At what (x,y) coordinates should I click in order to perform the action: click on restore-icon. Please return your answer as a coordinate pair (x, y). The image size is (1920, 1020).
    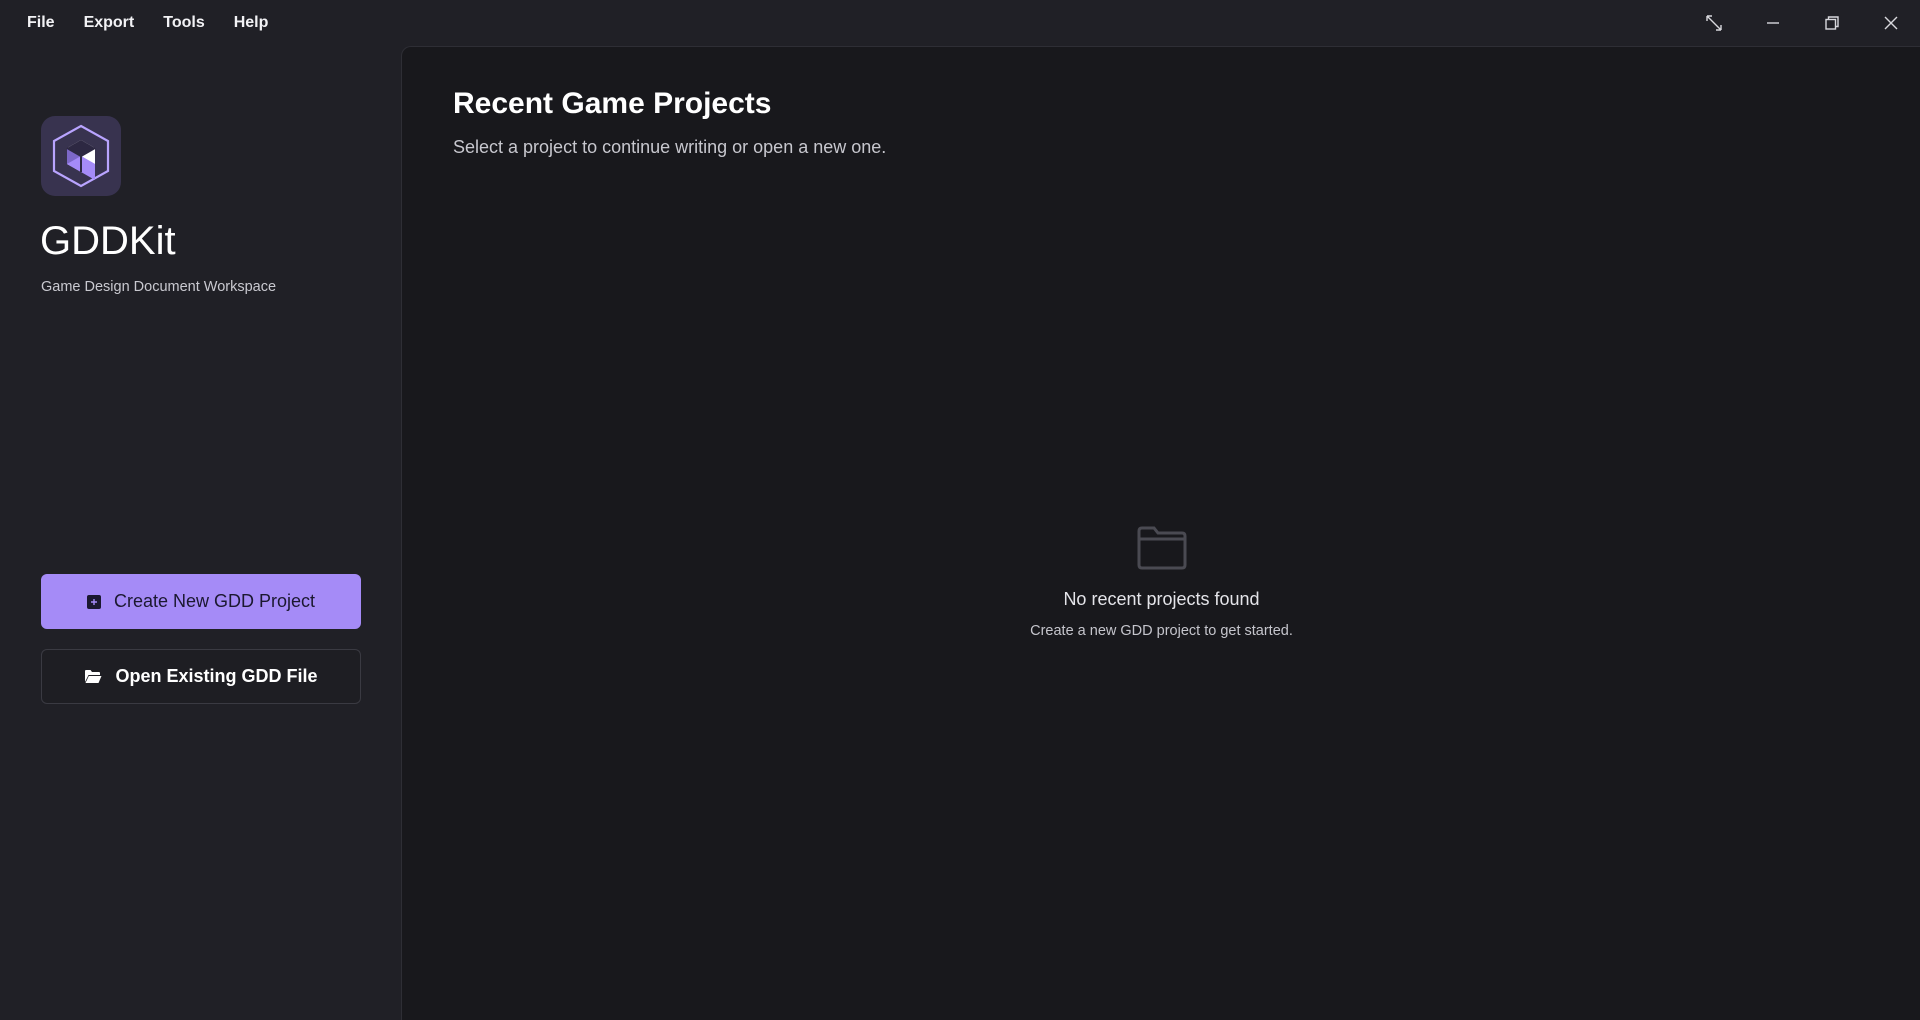
    Looking at the image, I should click on (1831, 23).